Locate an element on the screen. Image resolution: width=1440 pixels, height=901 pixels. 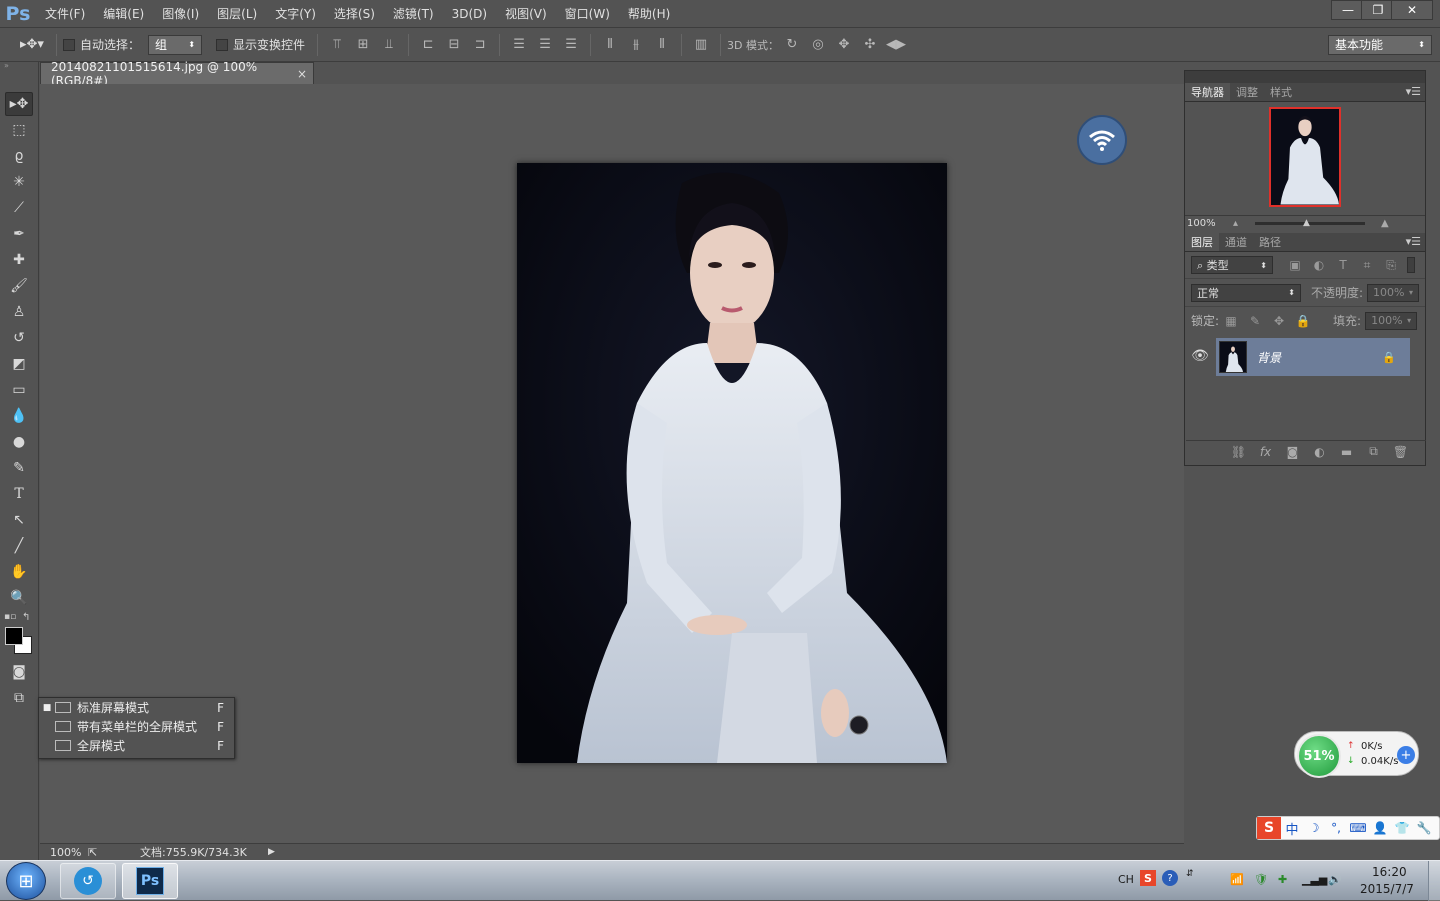
move-tool-icon: ▸✥ is located at coordinates (19, 104).